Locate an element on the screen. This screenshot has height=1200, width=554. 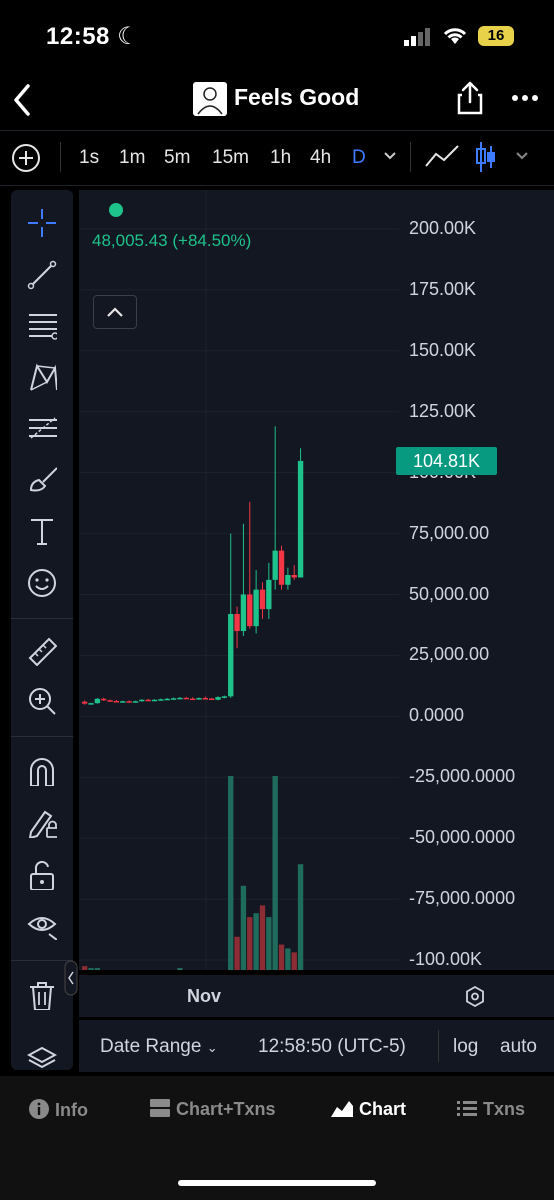
tab-info: Info is located at coordinates (58, 1109).